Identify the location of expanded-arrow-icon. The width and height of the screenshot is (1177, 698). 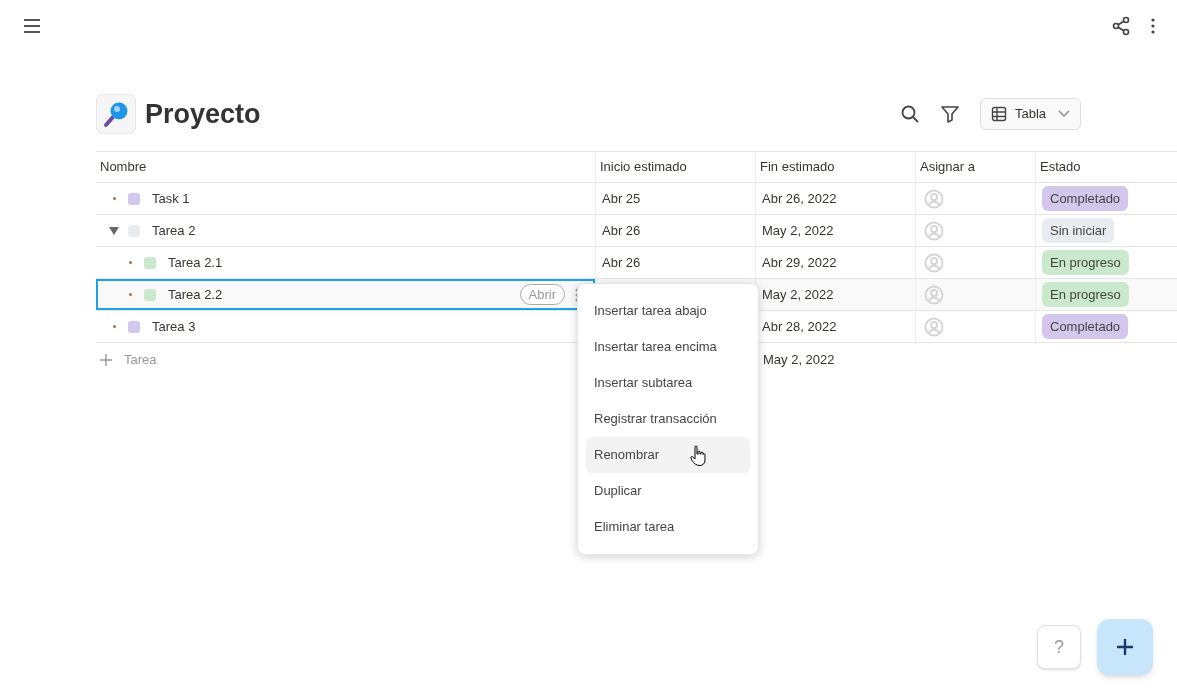
(114, 230).